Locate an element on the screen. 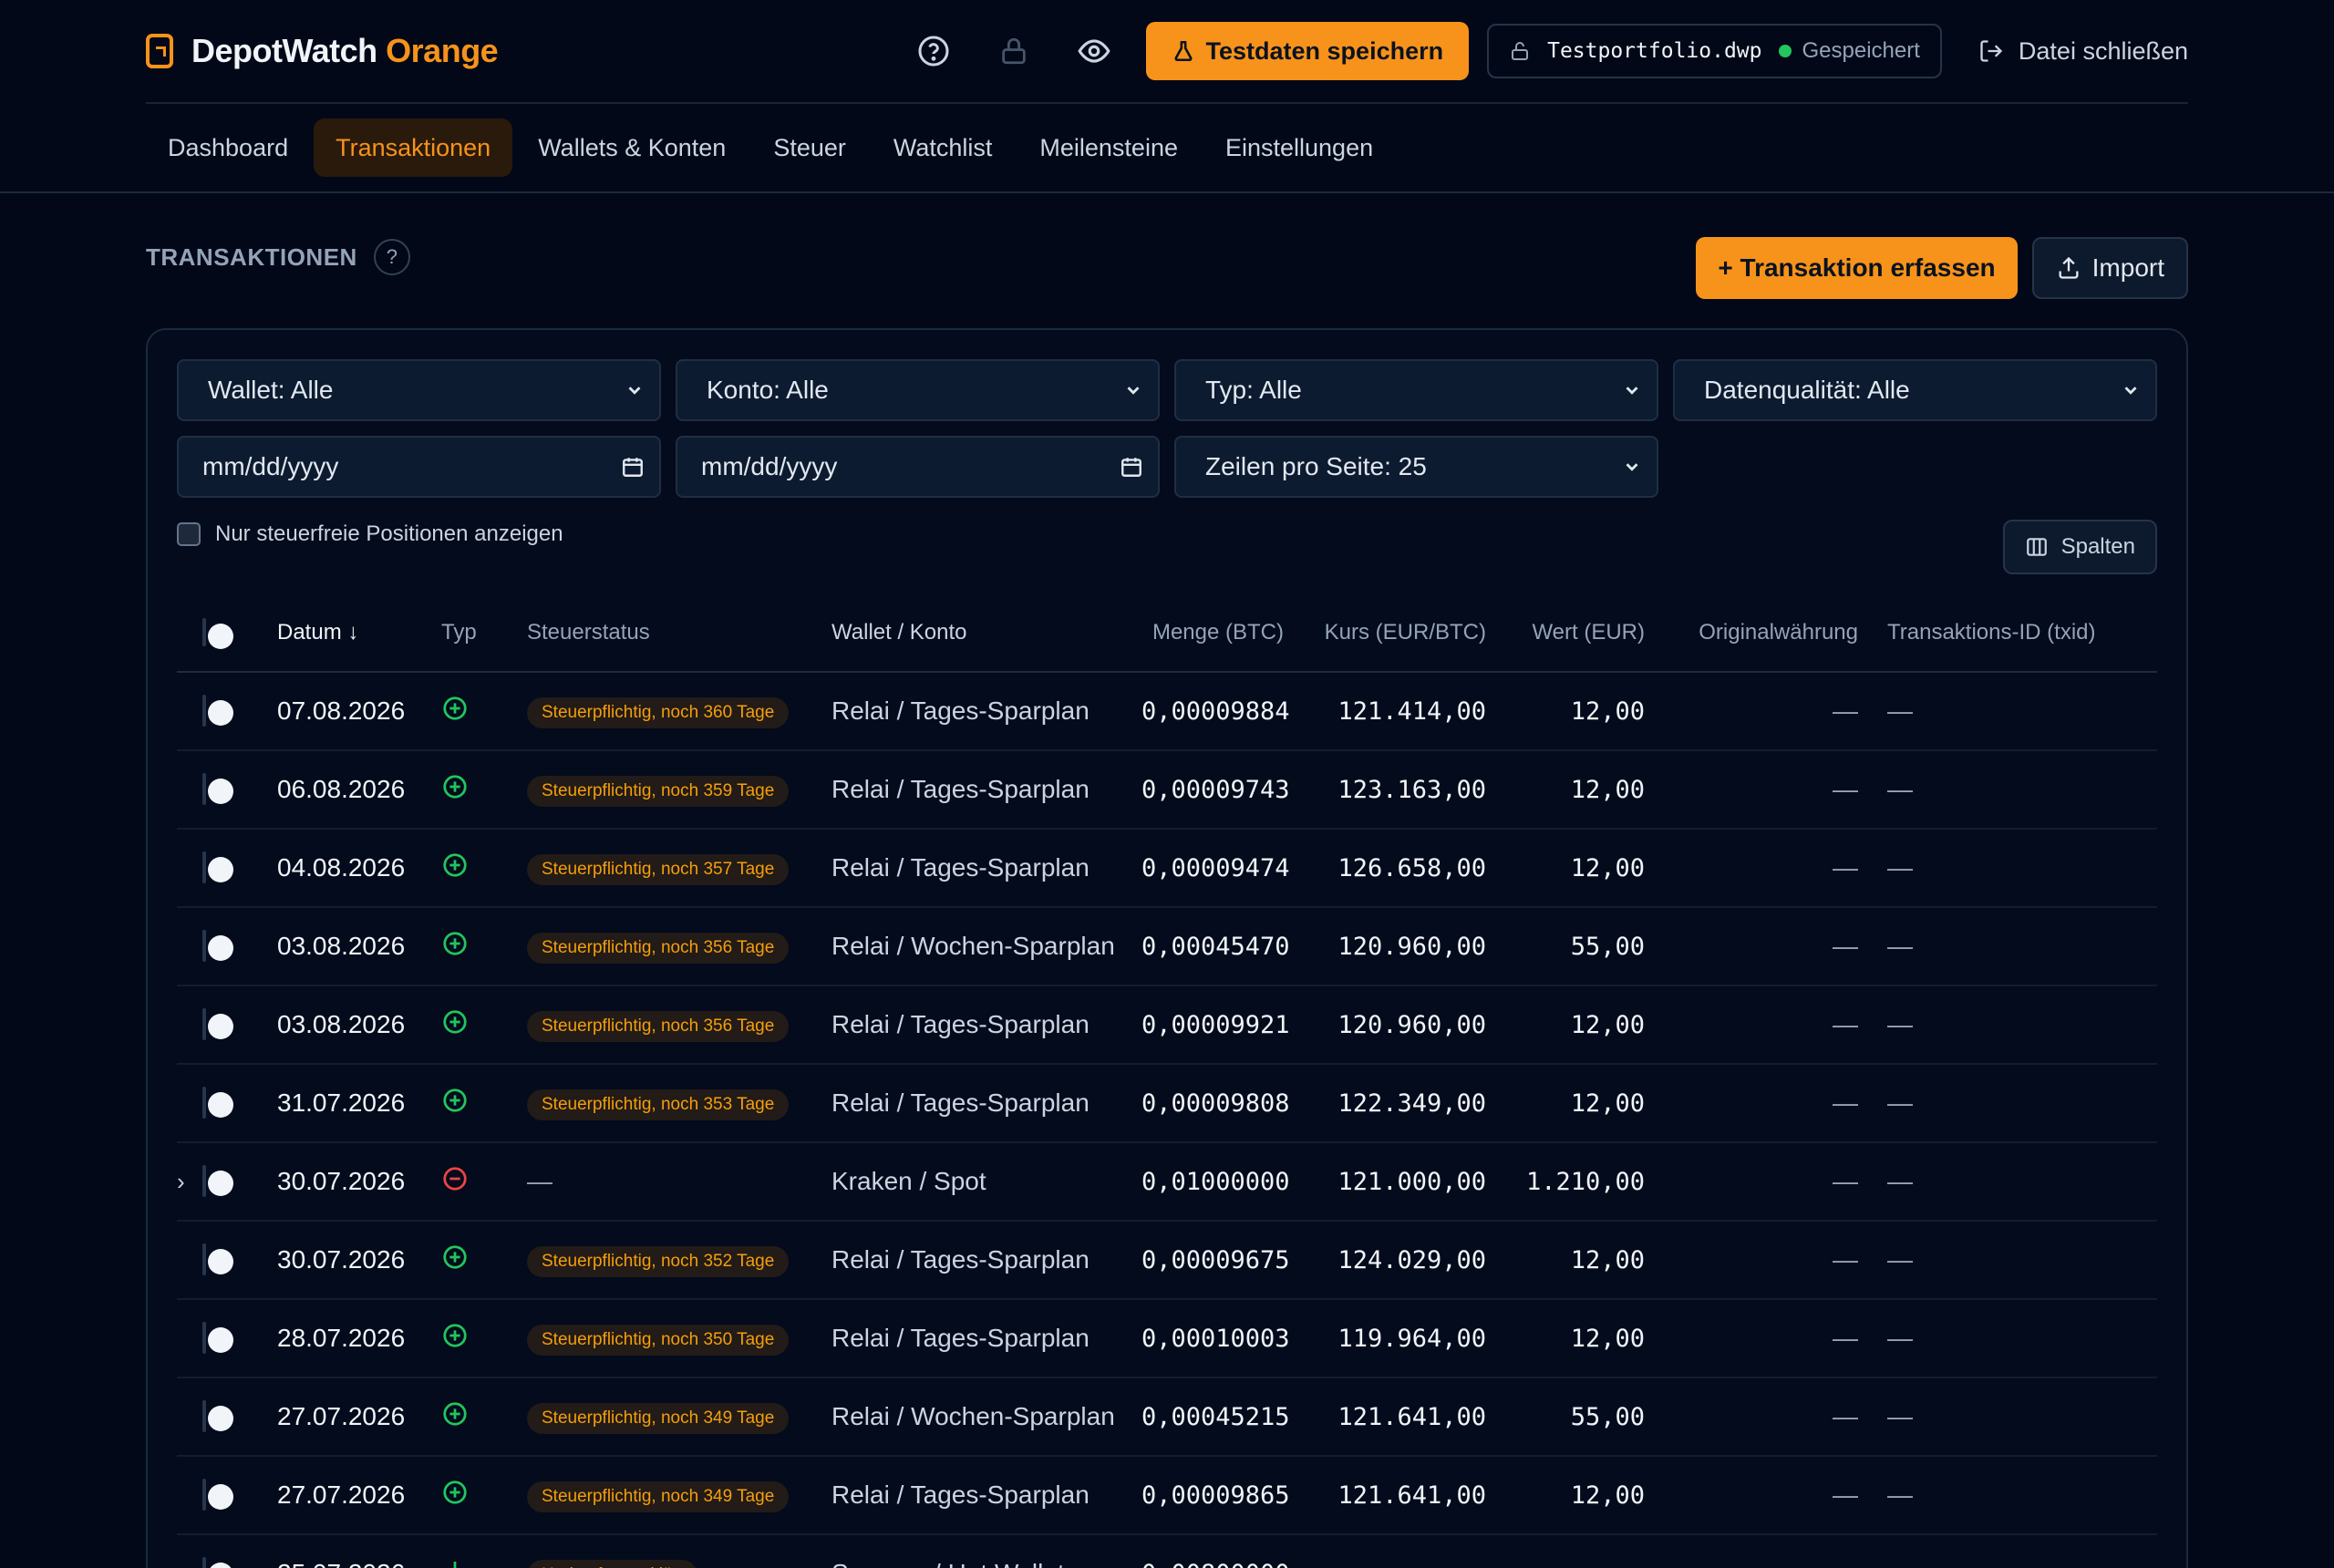 The image size is (2334, 1568). cell-date: 25.07.2026 is located at coordinates (359, 1563).